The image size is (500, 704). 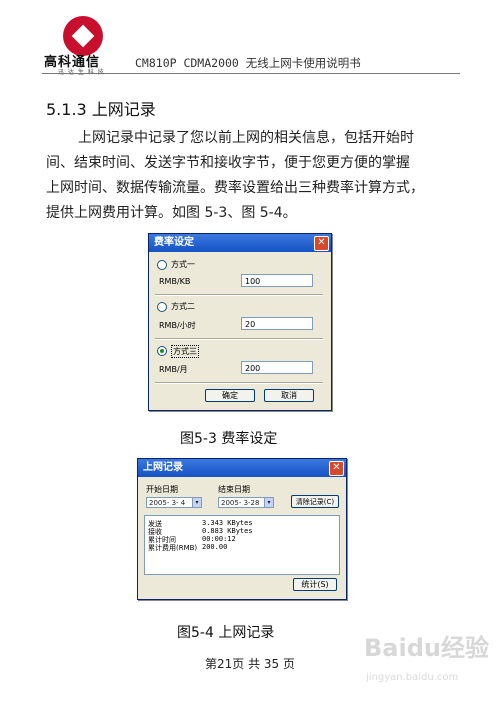 What do you see at coordinates (177, 325) in the screenshot?
I see `rate-option-2-unit: RMB/小时` at bounding box center [177, 325].